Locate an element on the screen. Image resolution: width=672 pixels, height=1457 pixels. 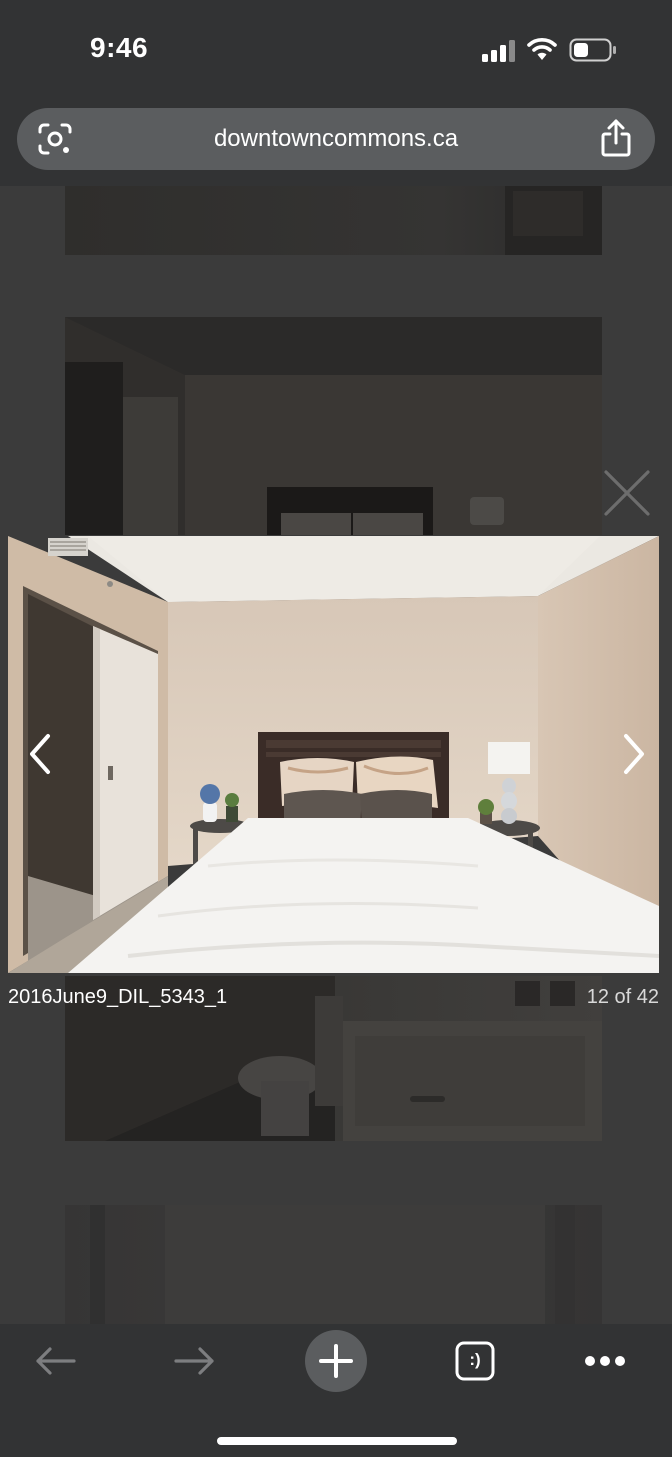
browser-address-area: downtowncommons.ca is located at coordinates (336, 143).